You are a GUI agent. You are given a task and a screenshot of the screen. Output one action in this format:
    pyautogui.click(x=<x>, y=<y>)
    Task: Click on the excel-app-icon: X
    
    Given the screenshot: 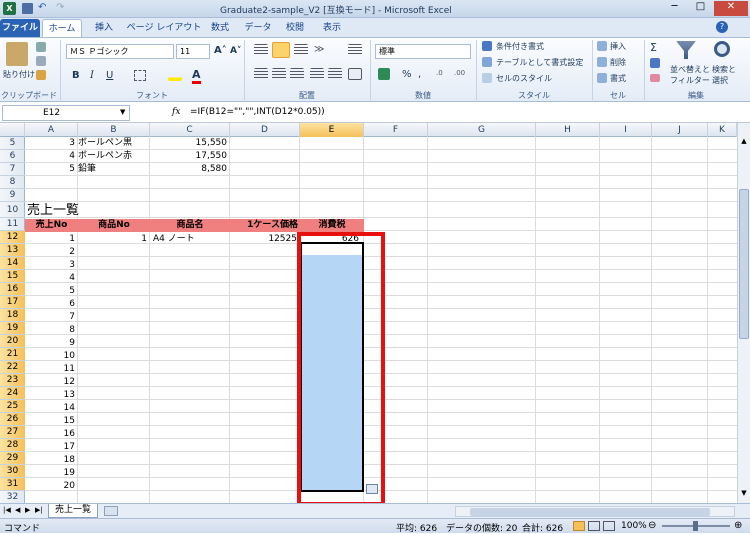 What is the action you would take?
    pyautogui.click(x=9, y=8)
    